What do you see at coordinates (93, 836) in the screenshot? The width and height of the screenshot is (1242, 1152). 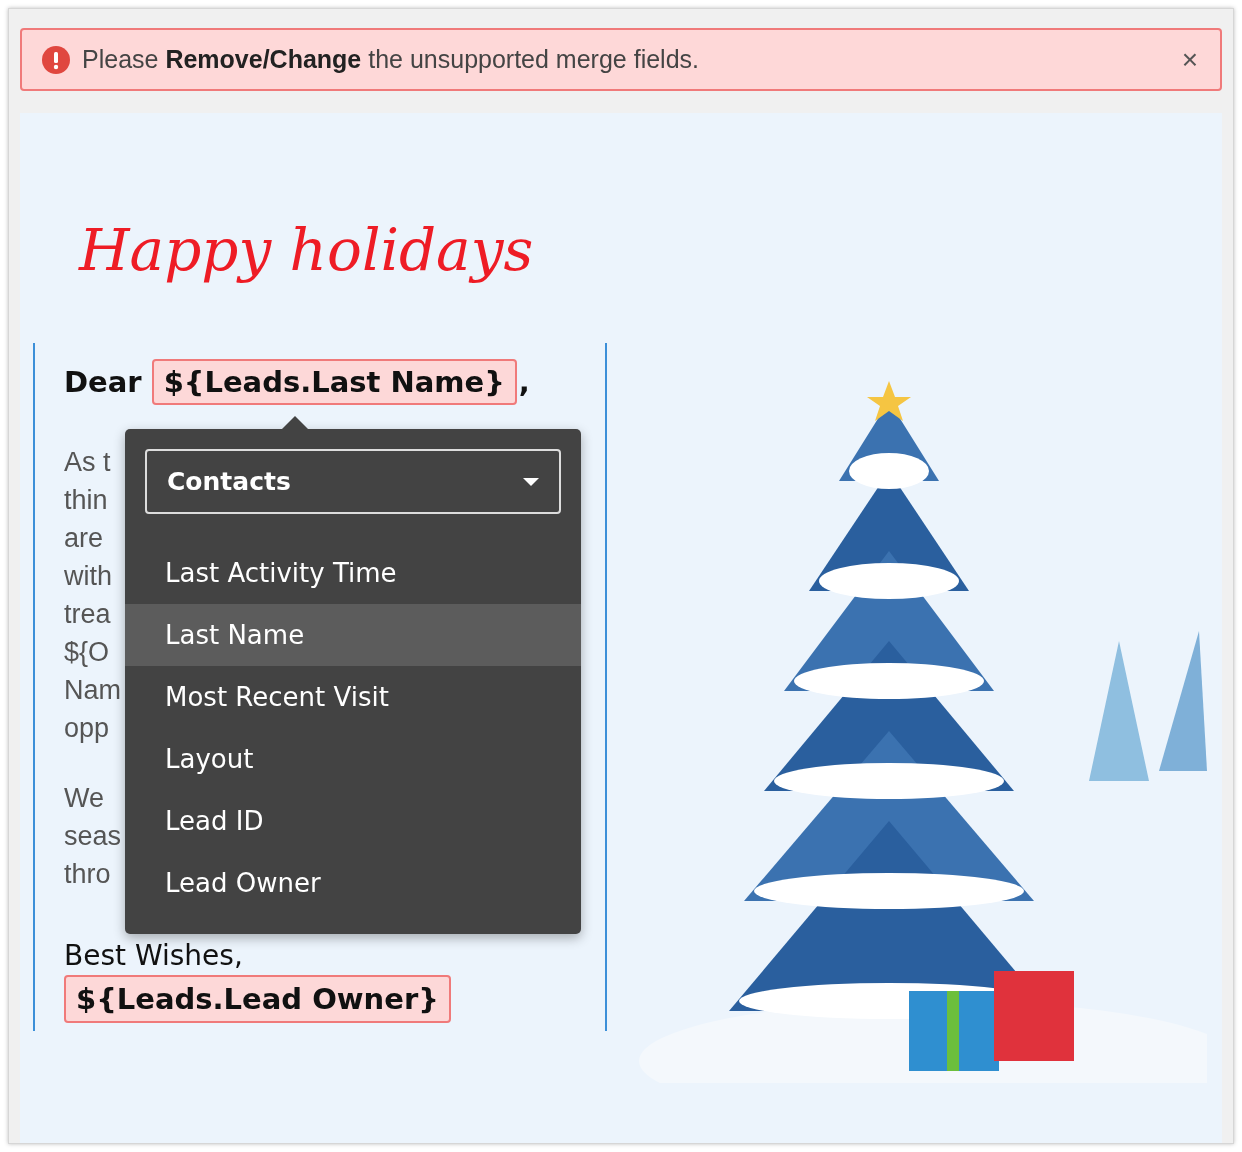 I see `body-text-line: seas` at bounding box center [93, 836].